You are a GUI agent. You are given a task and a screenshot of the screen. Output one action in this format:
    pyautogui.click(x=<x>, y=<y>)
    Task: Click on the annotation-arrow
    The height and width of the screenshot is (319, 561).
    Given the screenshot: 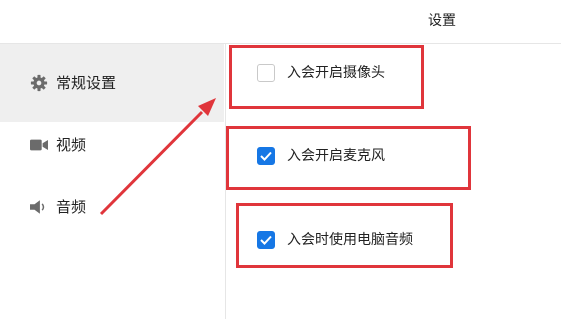 What is the action you would take?
    pyautogui.click(x=157, y=157)
    